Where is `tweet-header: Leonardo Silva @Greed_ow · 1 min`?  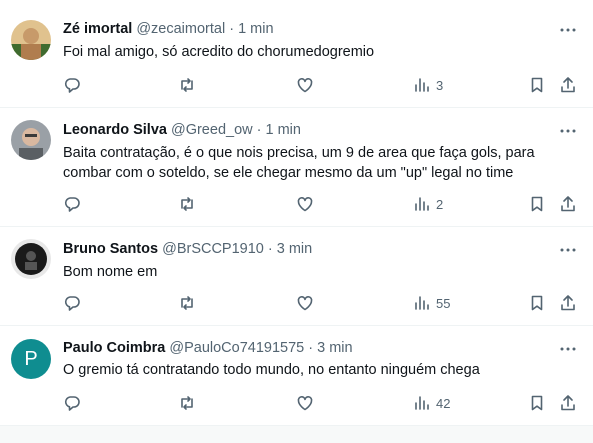 tweet-header: Leonardo Silva @Greed_ow · 1 min is located at coordinates (182, 130).